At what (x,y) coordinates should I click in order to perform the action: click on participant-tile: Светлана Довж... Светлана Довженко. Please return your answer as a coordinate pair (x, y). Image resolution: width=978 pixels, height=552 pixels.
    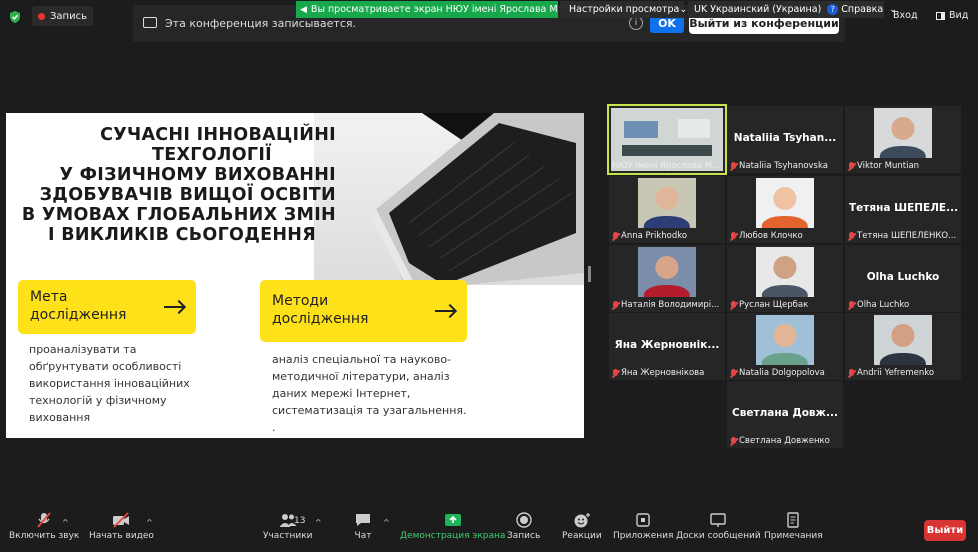
    Looking at the image, I should click on (785, 414).